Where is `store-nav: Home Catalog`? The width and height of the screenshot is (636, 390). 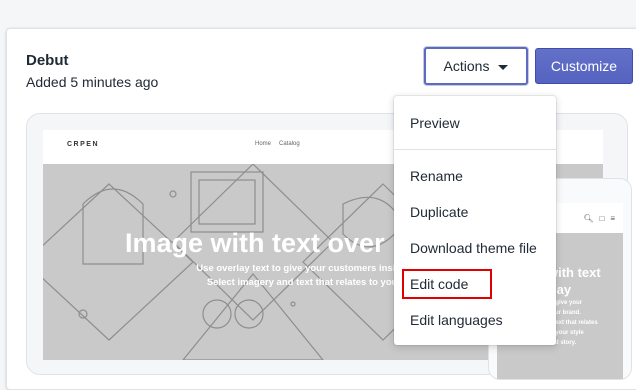 store-nav: Home Catalog is located at coordinates (277, 144).